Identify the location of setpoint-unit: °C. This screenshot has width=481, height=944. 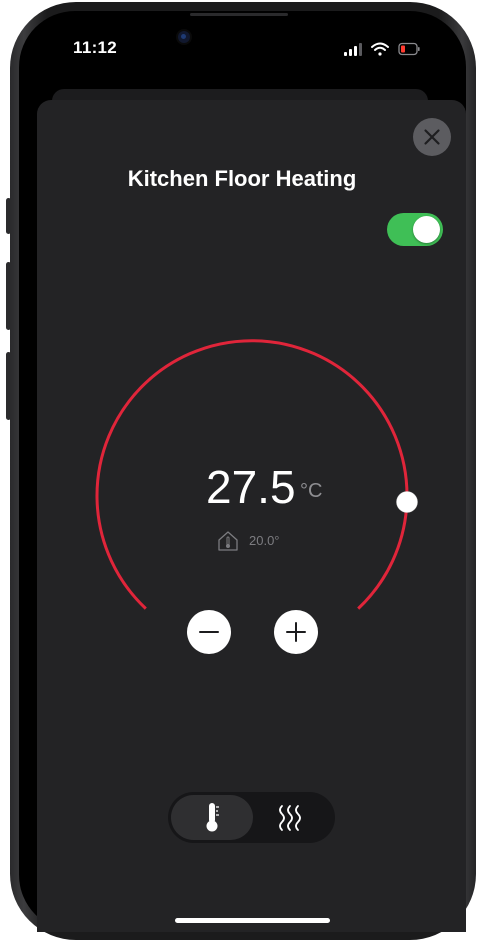
(311, 491).